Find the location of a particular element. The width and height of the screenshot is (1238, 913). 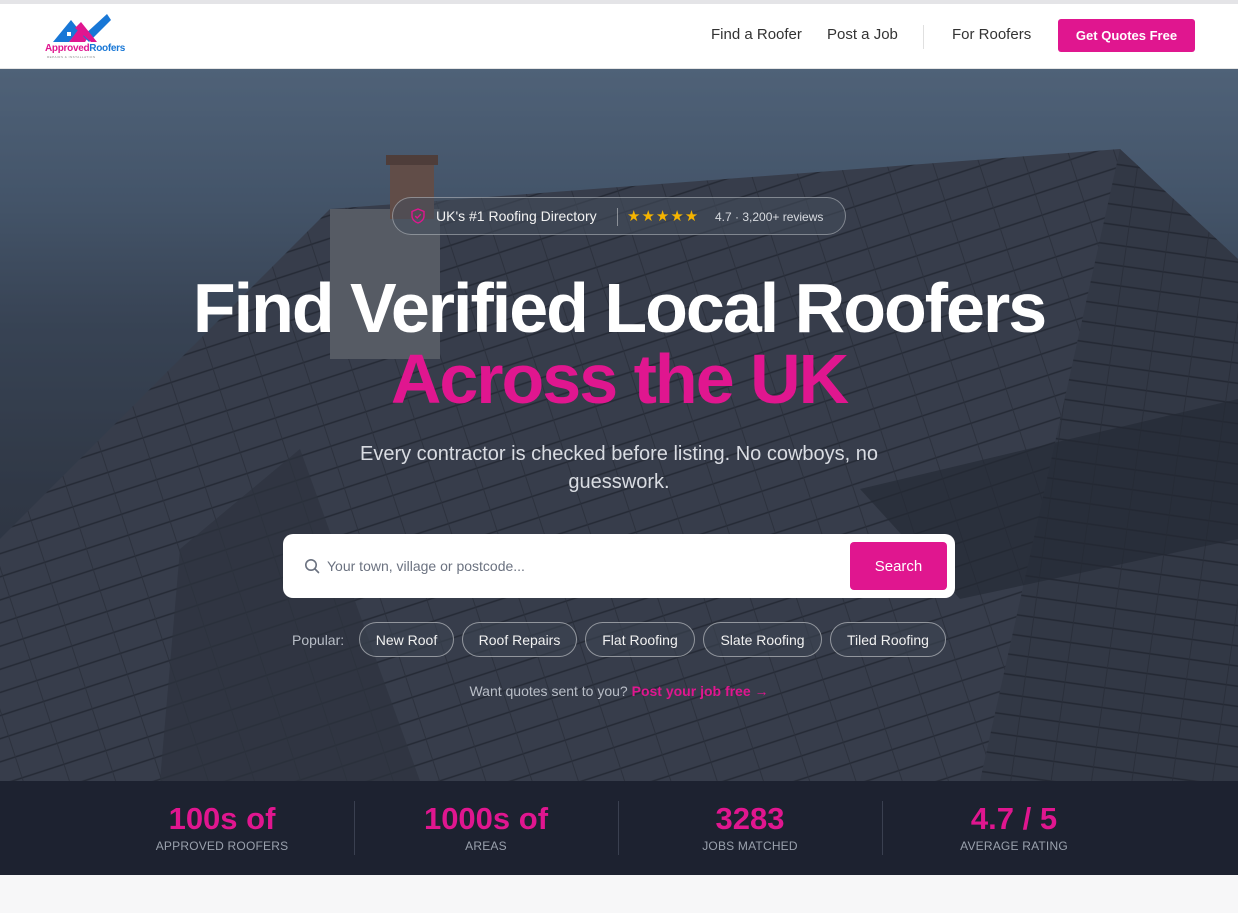

hero-title-line2: Across the UK is located at coordinates (619, 379).